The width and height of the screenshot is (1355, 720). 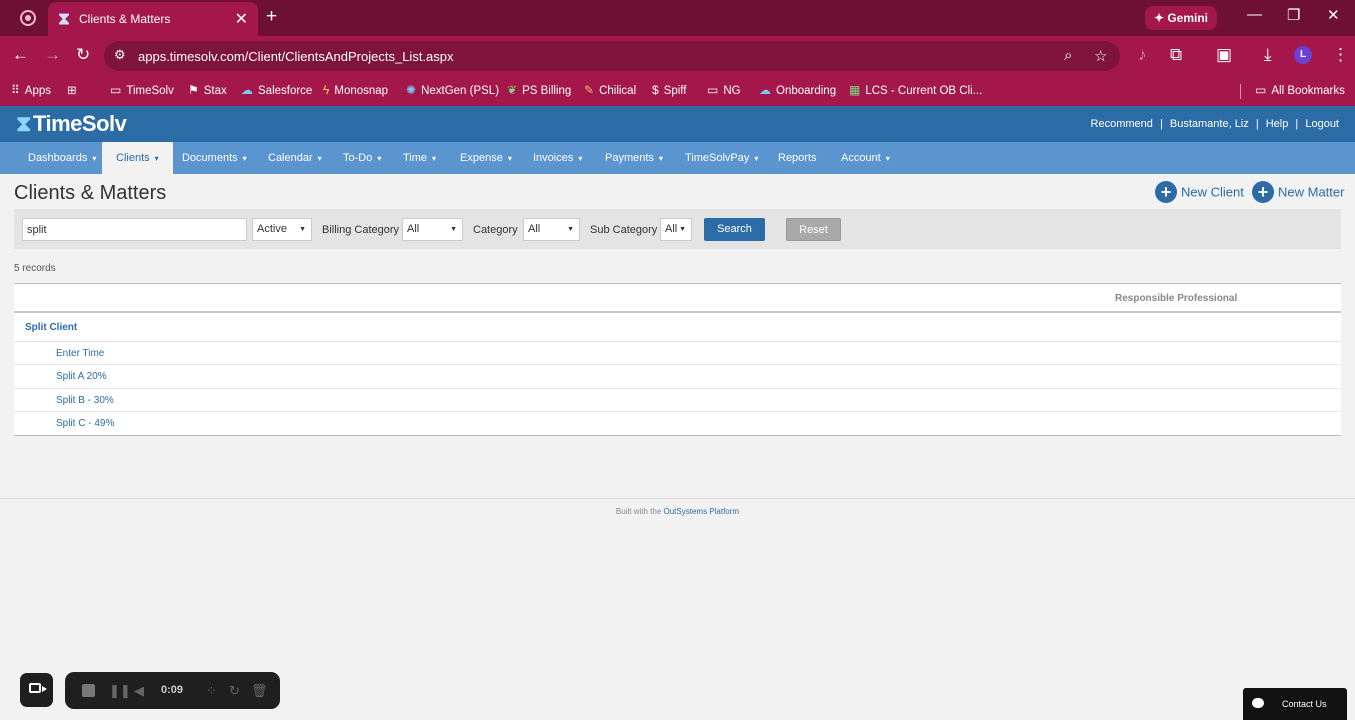 What do you see at coordinates (734, 229) in the screenshot?
I see `search-button: Search` at bounding box center [734, 229].